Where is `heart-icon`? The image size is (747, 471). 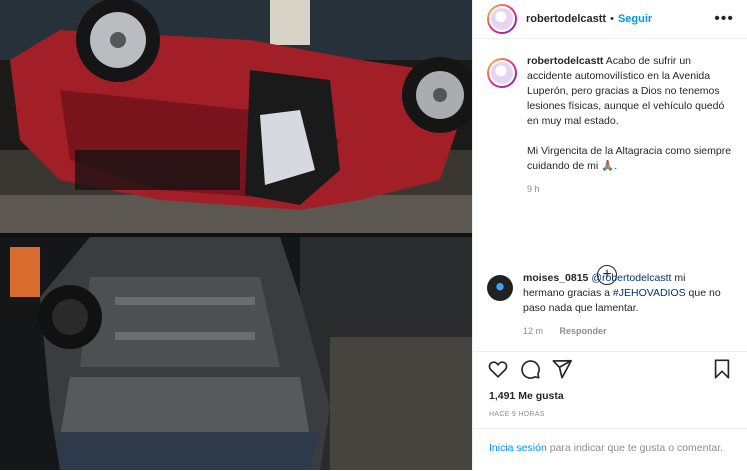
heart-icon is located at coordinates (498, 369).